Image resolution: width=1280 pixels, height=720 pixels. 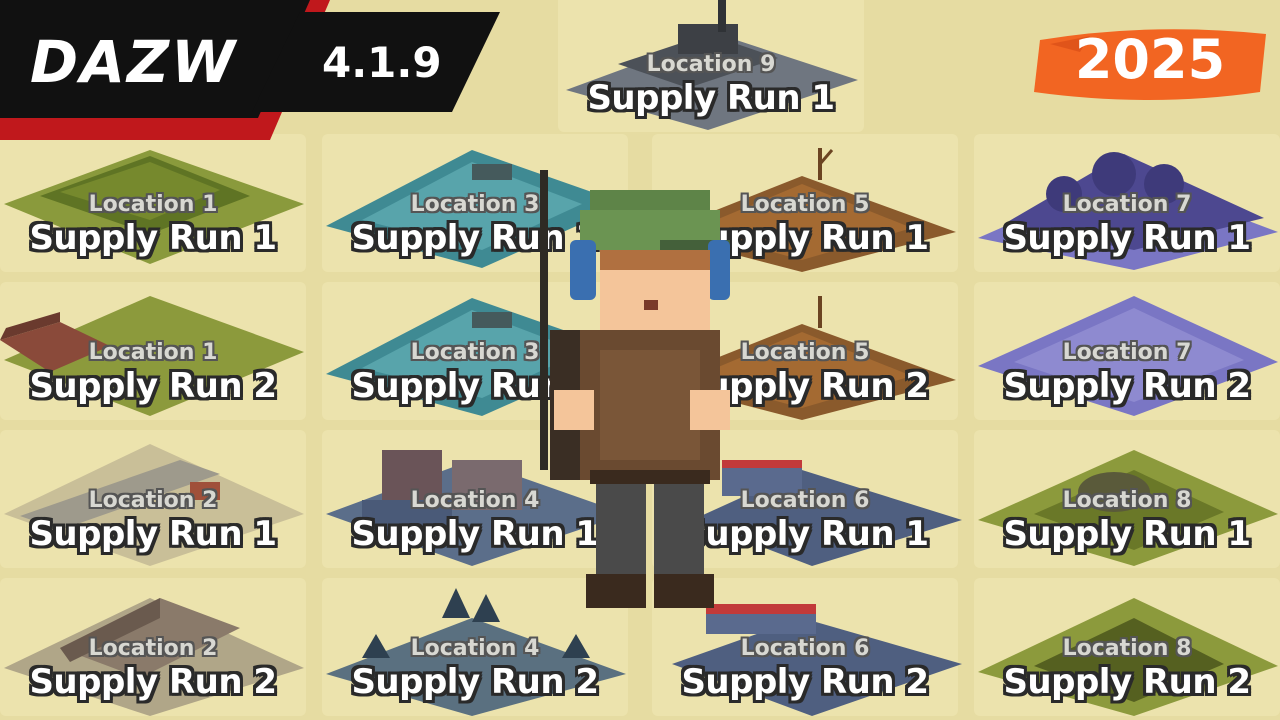 I want to click on location-card-8-run-2: Location 8 Supply Run 2, so click(x=1127, y=647).